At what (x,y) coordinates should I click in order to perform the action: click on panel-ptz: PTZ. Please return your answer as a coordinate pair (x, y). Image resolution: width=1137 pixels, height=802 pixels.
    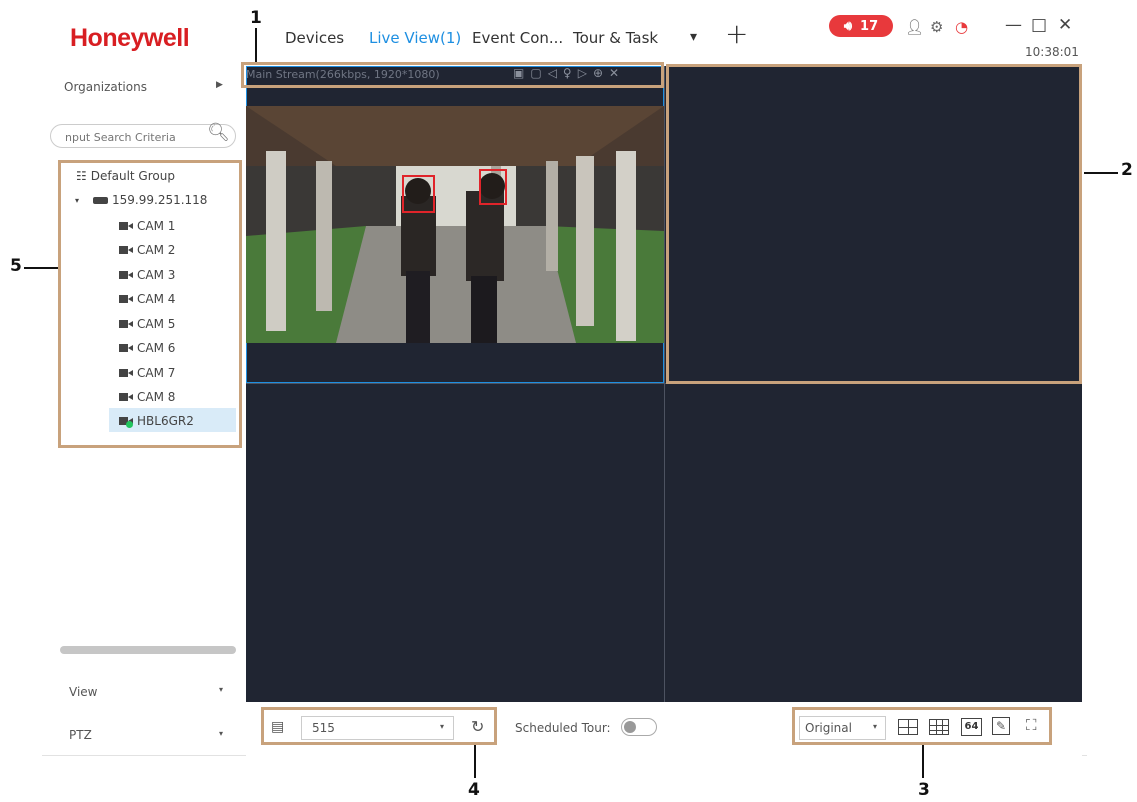
    Looking at the image, I should click on (80, 735).